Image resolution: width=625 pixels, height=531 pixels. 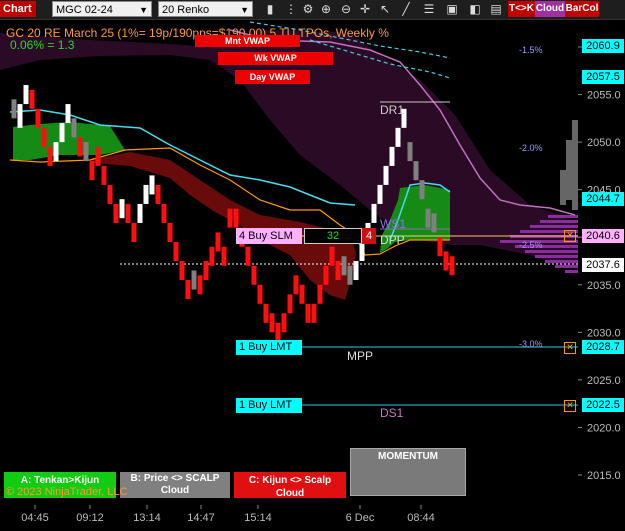 What do you see at coordinates (604, 96) in the screenshot?
I see `price-tick-label: 2055.0` at bounding box center [604, 96].